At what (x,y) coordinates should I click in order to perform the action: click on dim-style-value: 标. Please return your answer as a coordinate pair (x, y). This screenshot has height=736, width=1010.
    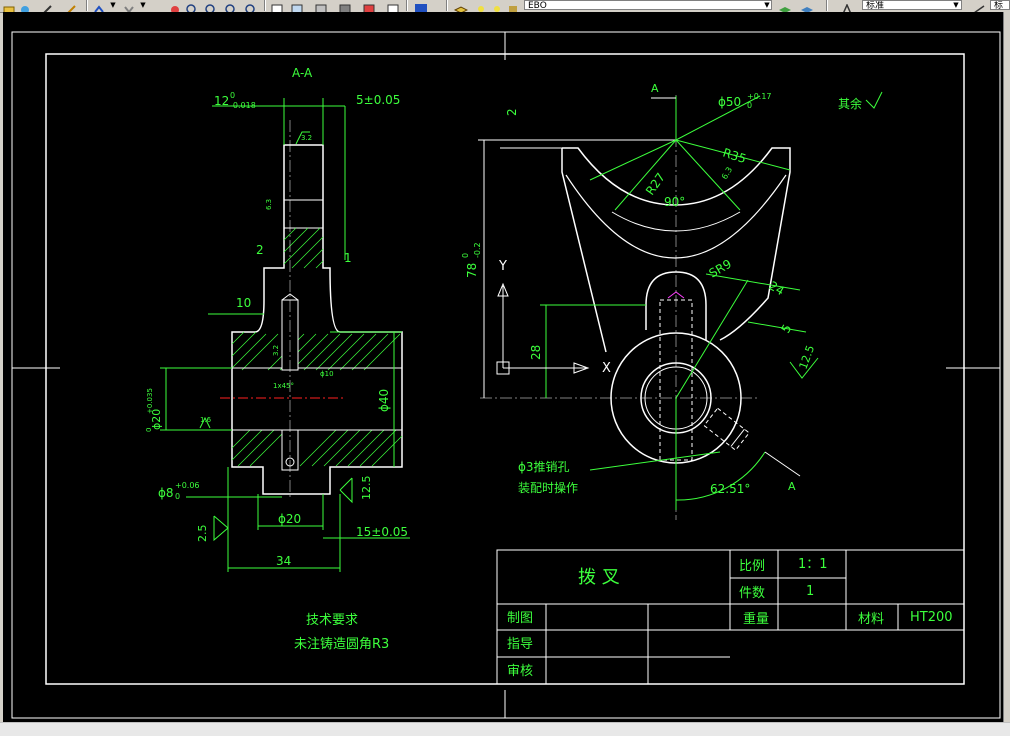
    Looking at the image, I should click on (999, 5).